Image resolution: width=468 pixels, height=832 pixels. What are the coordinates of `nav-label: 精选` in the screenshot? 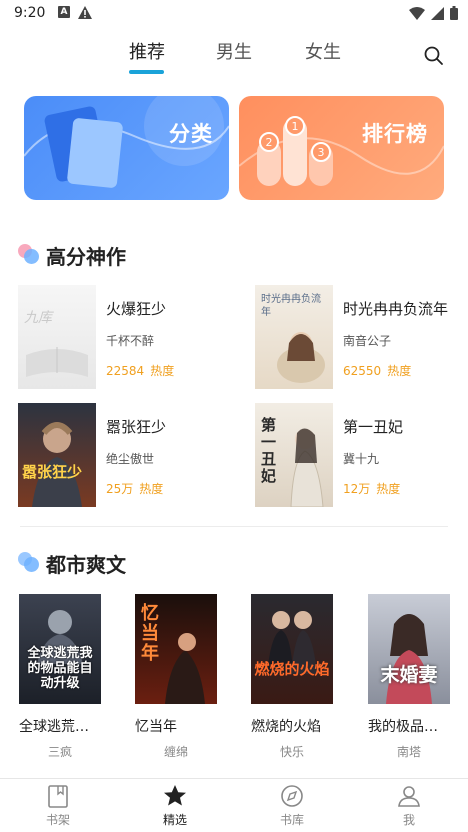 It's located at (174, 820).